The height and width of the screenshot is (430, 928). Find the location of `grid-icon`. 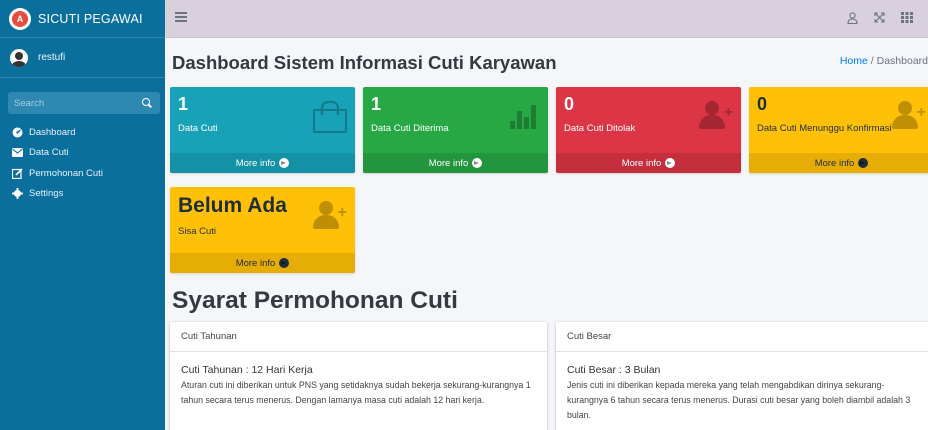

grid-icon is located at coordinates (907, 19).